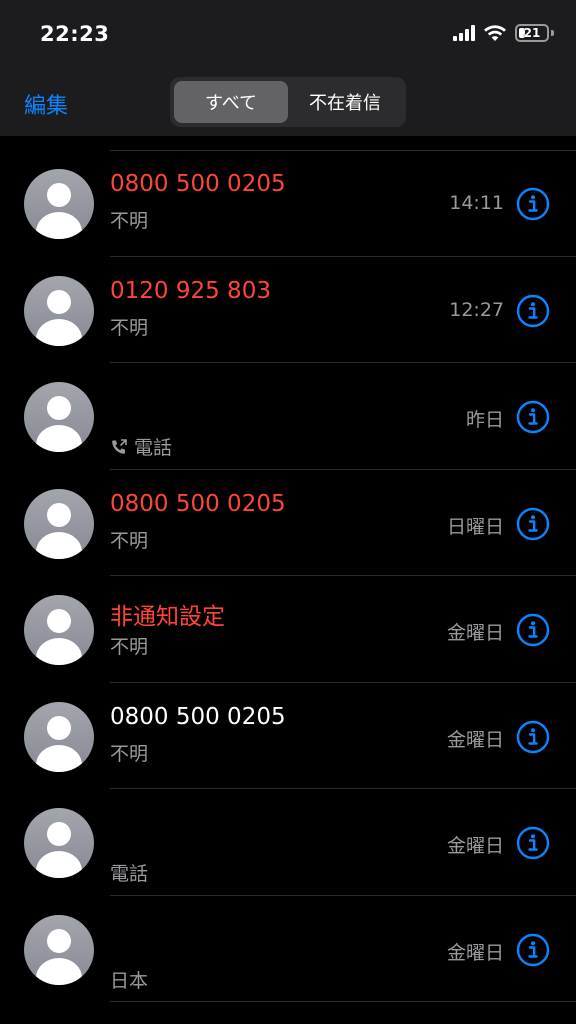 The width and height of the screenshot is (576, 1024). What do you see at coordinates (288, 203) in the screenshot?
I see `call-row-1: 0800 500 0205 不明 14:11` at bounding box center [288, 203].